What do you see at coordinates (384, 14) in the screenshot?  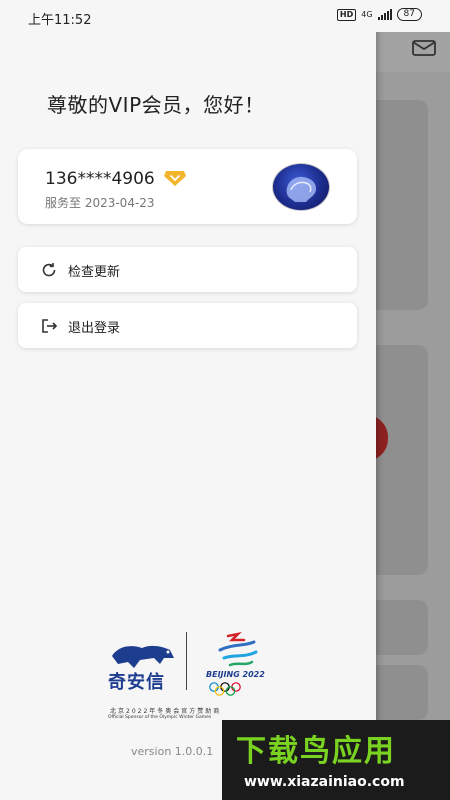 I see `signal-icon` at bounding box center [384, 14].